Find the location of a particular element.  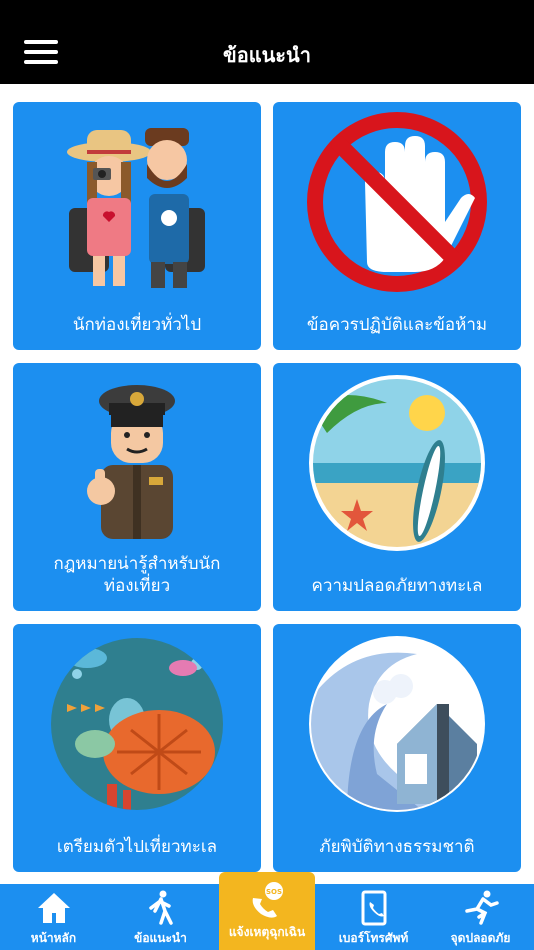

card-label: ความปลอดภัยทางทะเล is located at coordinates (397, 586).